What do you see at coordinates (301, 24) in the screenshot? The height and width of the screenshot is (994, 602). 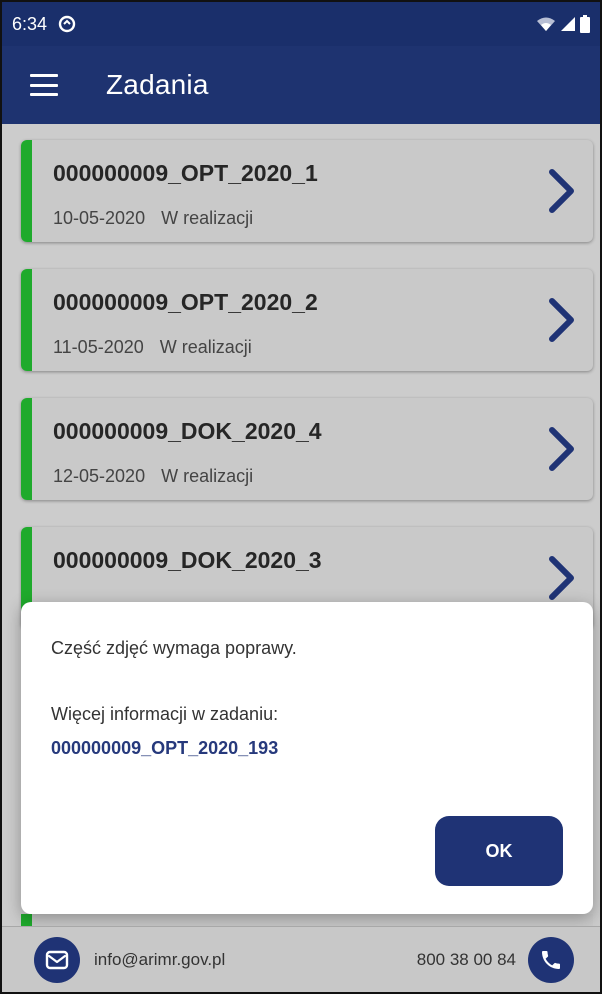 I see `status-bar: 6:34` at bounding box center [301, 24].